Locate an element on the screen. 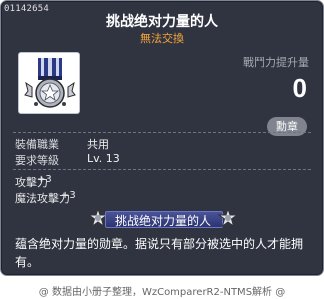  item-icon-frame is located at coordinates (49, 83).